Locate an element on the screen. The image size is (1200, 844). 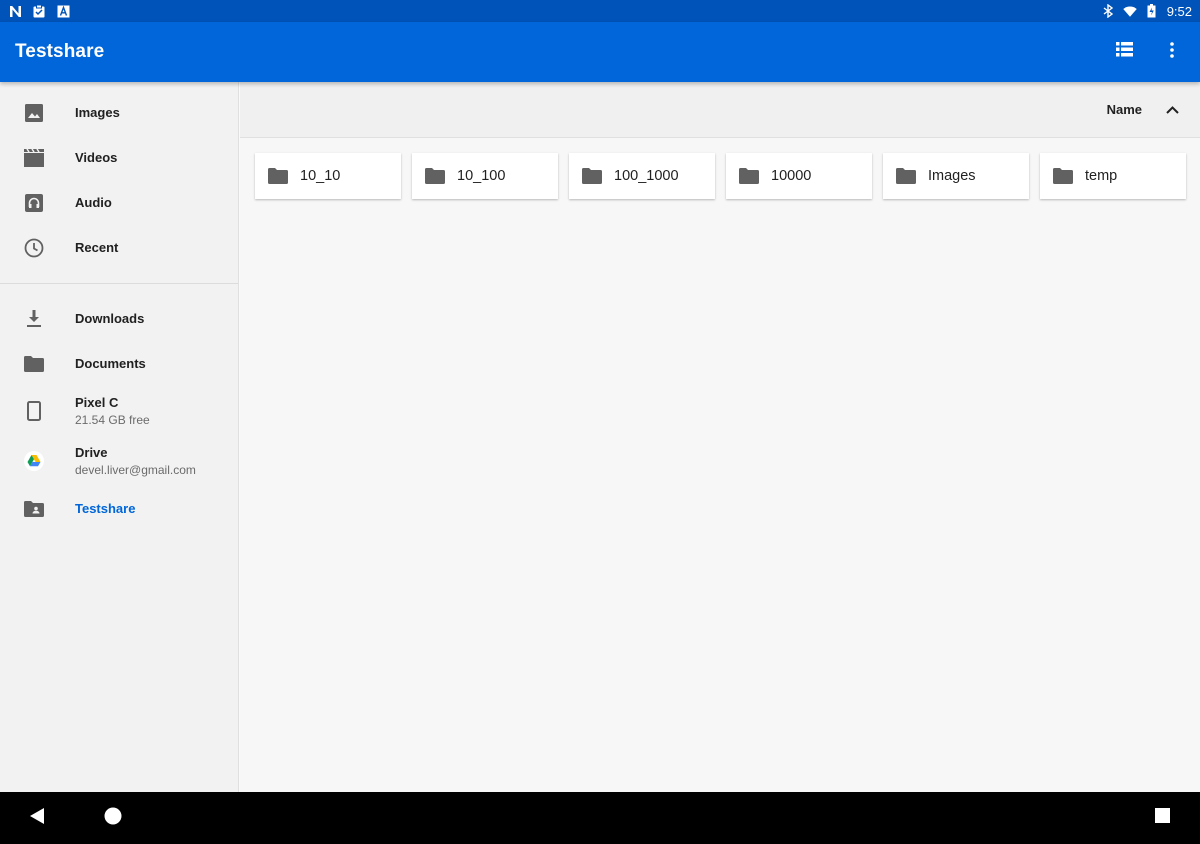
drawer-item-documents: Documents is located at coordinates (119, 363).